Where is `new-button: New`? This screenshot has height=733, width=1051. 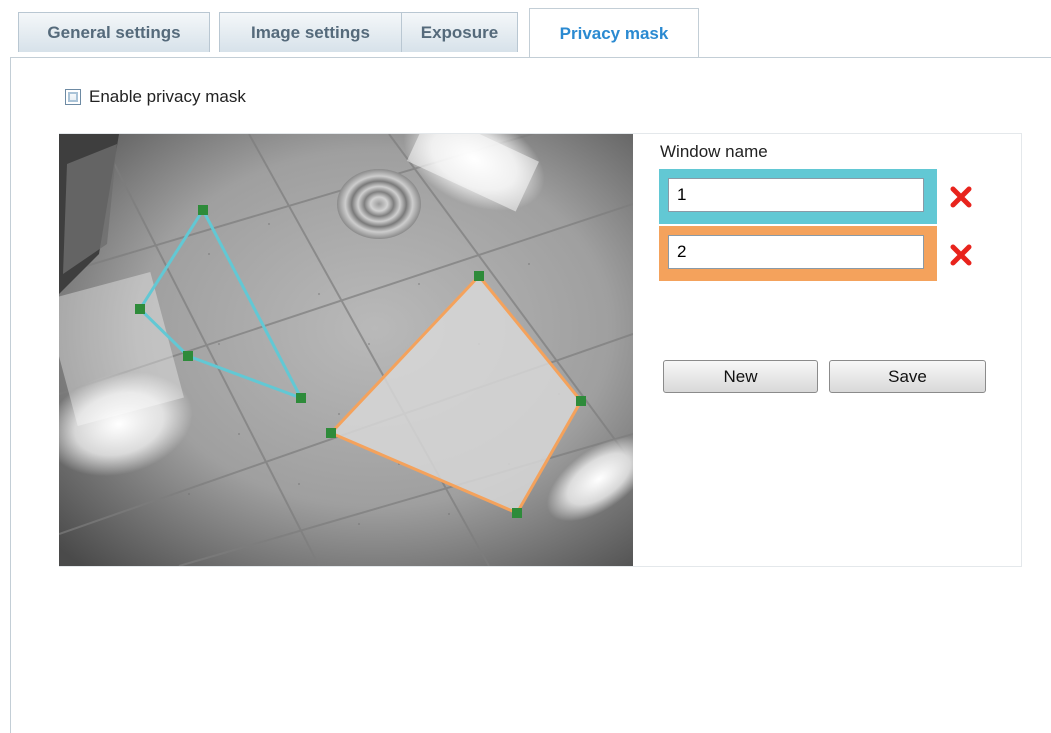
new-button: New is located at coordinates (740, 376).